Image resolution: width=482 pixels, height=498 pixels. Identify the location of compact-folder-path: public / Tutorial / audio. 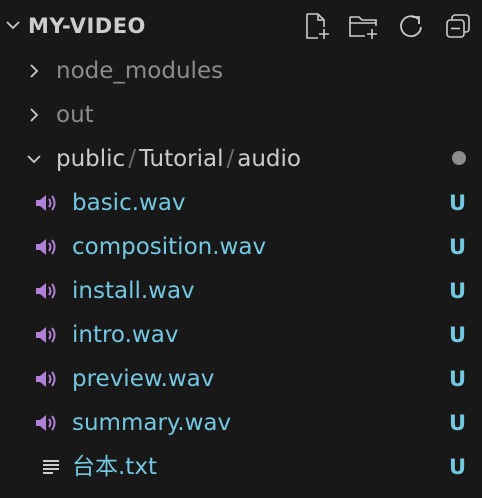
(178, 159).